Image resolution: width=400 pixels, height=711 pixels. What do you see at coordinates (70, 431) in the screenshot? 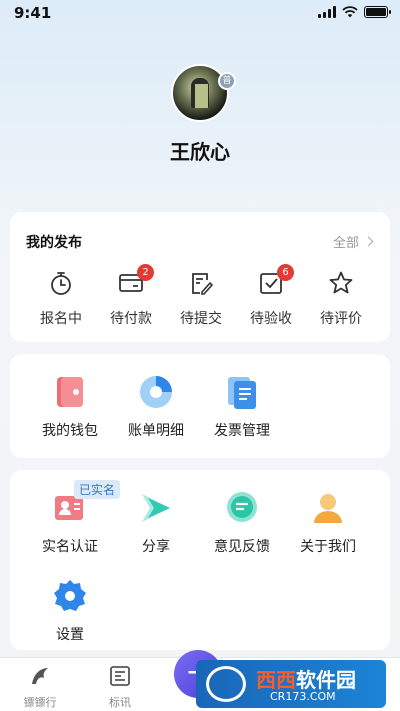
I see `grid-label: 我的钱包` at bounding box center [70, 431].